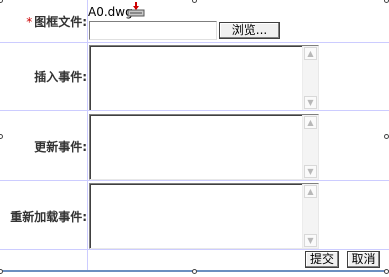 Image resolution: width=389 pixels, height=277 pixels. Describe the element at coordinates (153, 30) in the screenshot. I see `file-path-input` at that location.